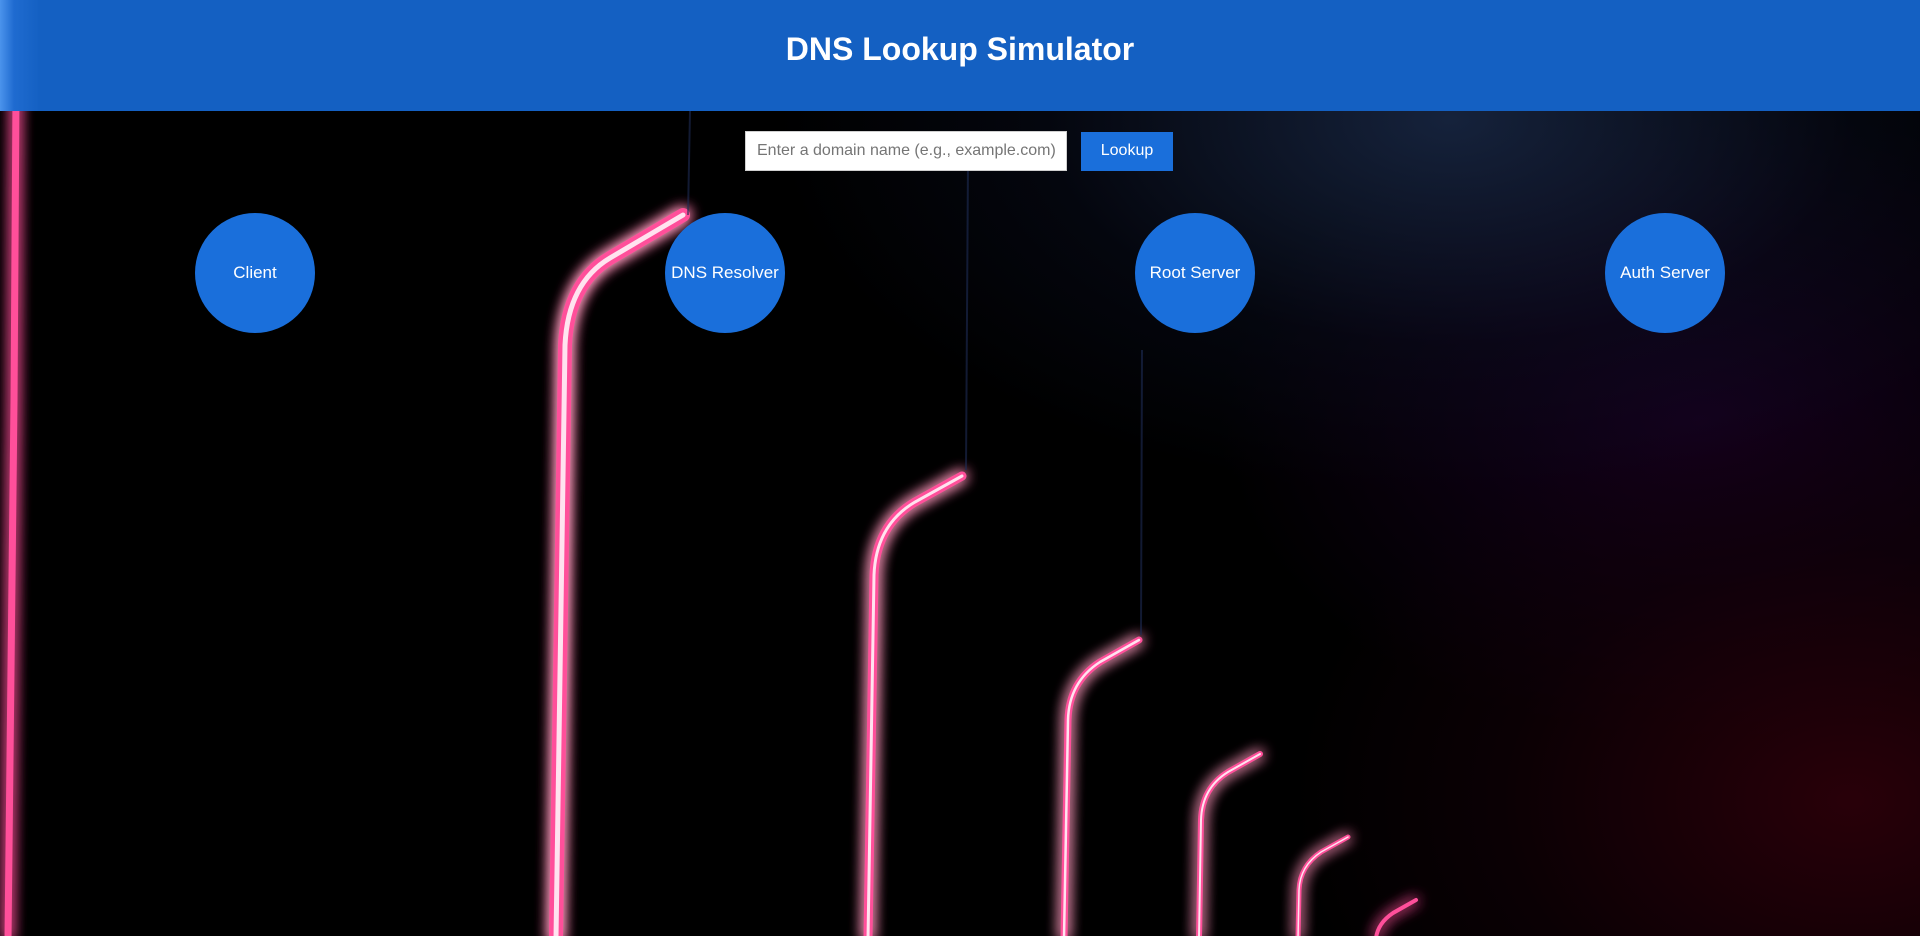  I want to click on node-dns-resolver: DNS Resolver, so click(725, 273).